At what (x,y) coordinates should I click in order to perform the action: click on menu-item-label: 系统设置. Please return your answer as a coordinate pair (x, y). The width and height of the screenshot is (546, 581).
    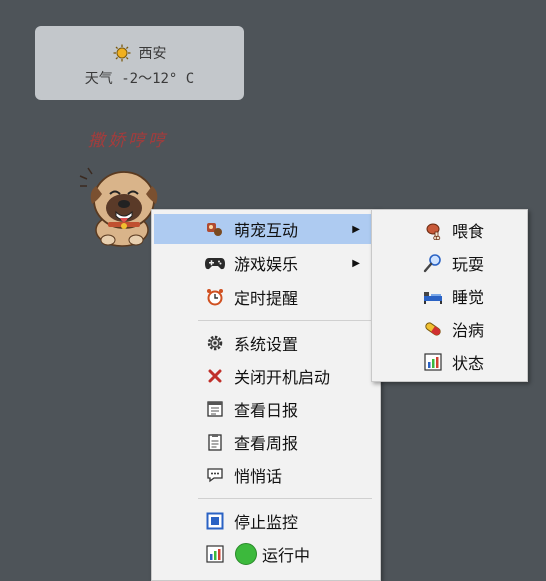
    Looking at the image, I should click on (266, 344).